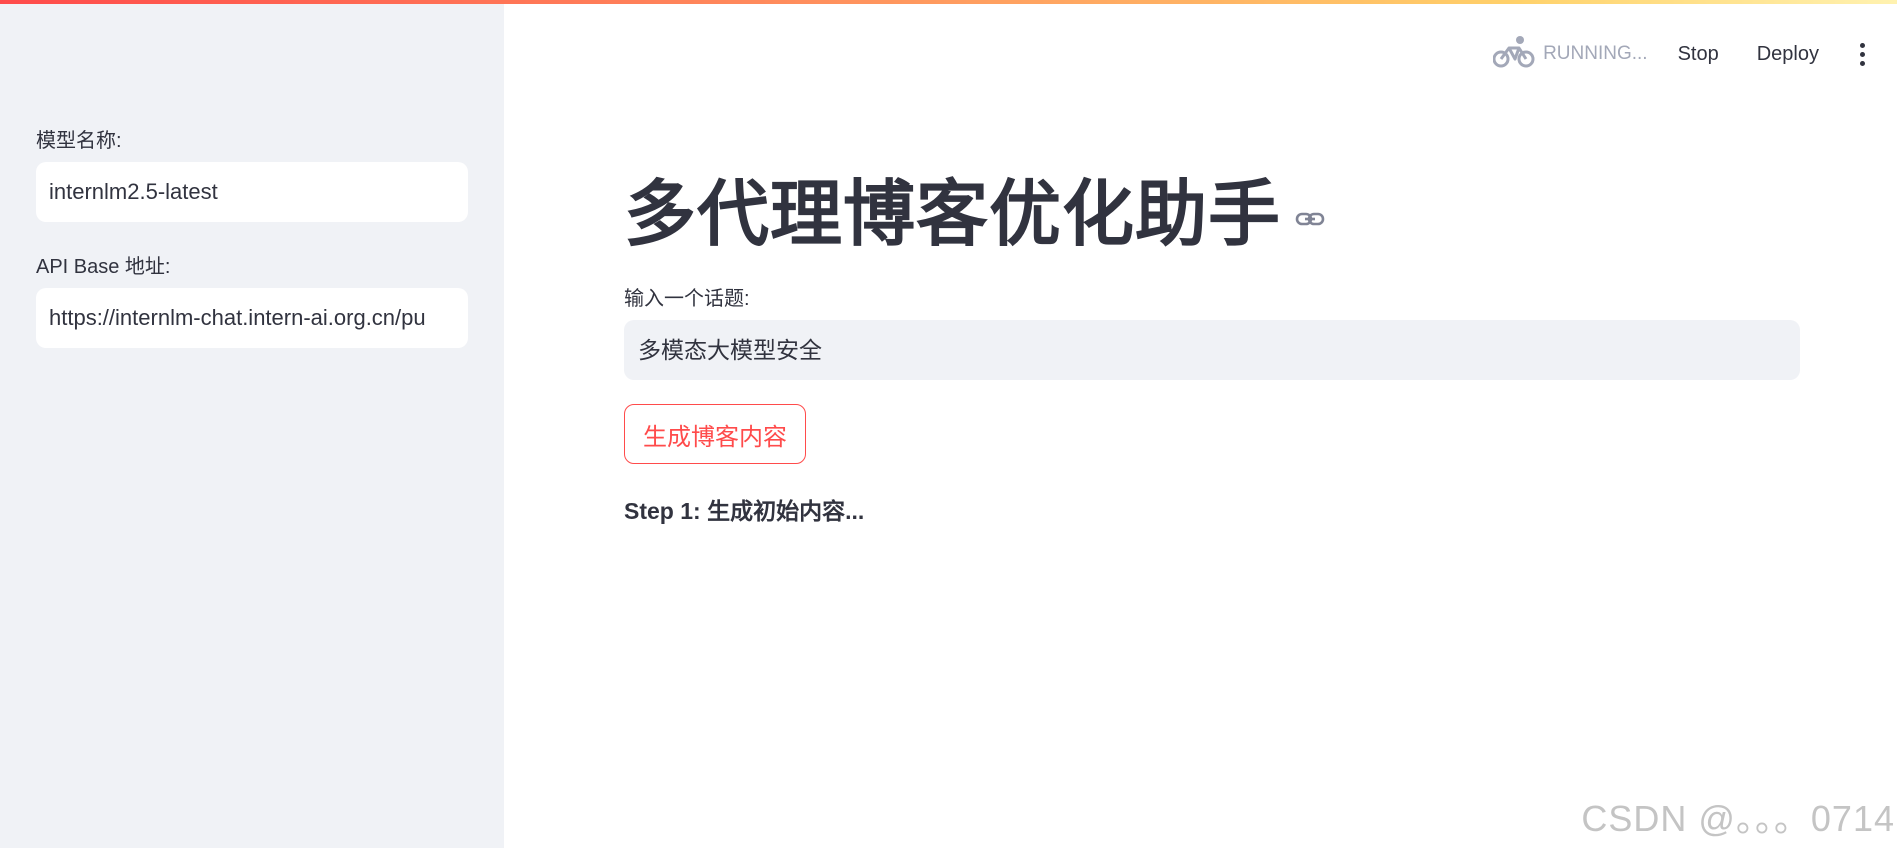 The image size is (1897, 848). Describe the element at coordinates (687, 299) in the screenshot. I see `topic-label: 输入一个话题:` at that location.